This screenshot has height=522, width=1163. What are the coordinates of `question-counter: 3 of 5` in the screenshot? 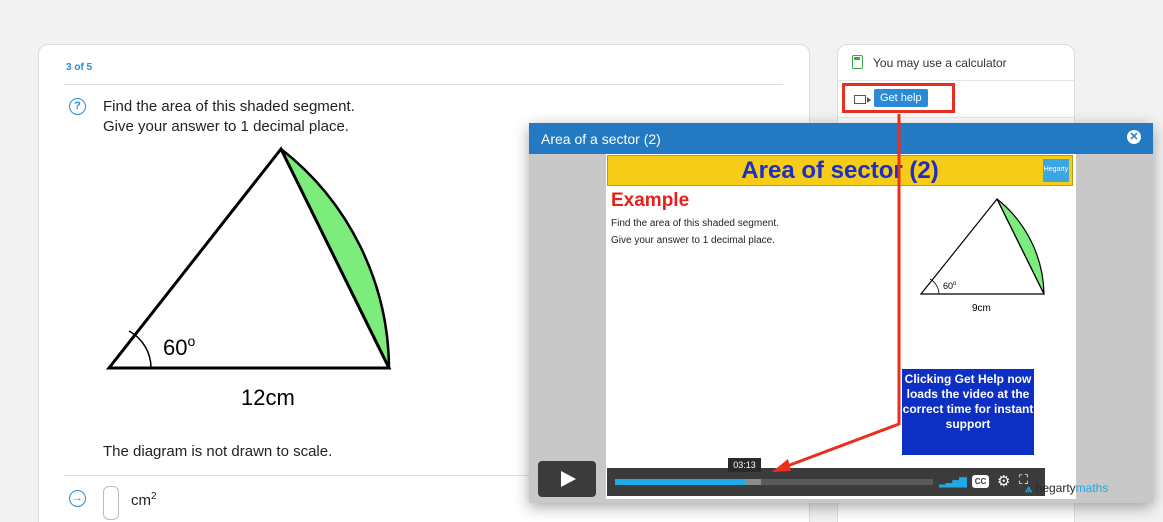 It's located at (79, 67).